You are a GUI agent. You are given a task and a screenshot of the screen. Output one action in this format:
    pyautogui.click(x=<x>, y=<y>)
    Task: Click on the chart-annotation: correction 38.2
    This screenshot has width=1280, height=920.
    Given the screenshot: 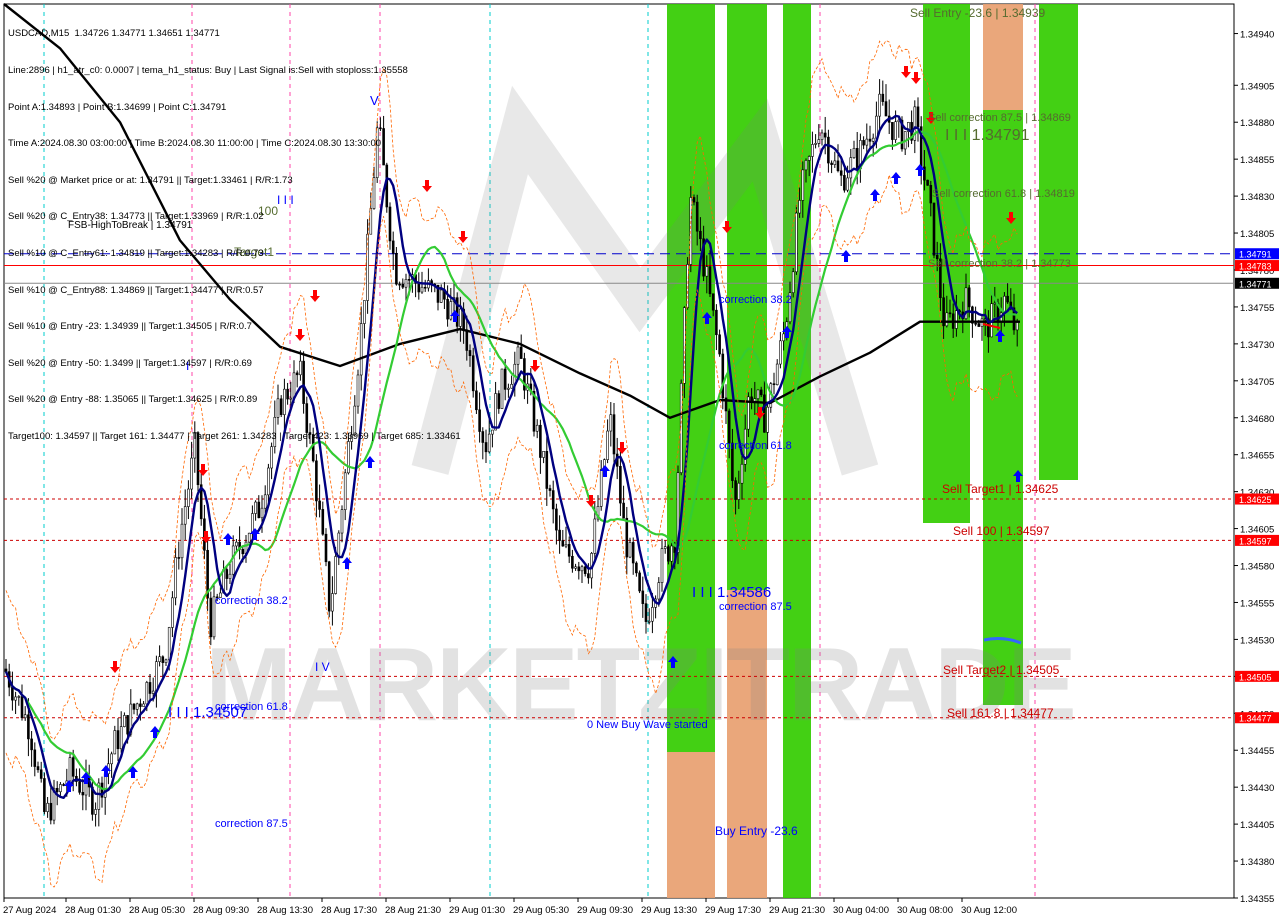 What is the action you would take?
    pyautogui.click(x=251, y=601)
    